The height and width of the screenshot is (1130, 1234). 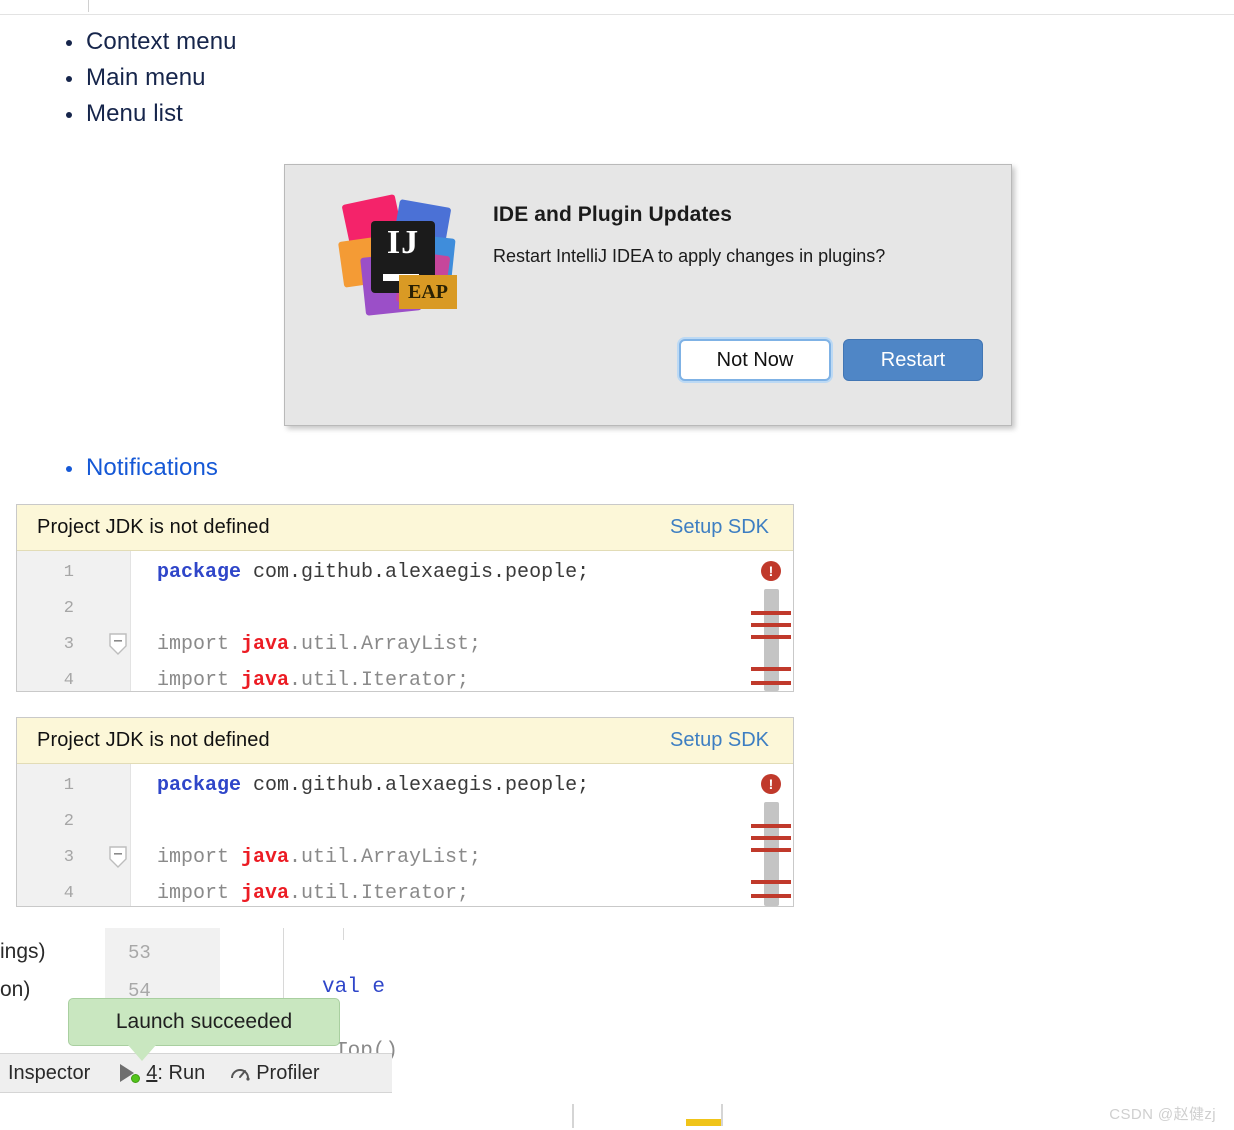 I want to click on list-item: Menu list, so click(x=148, y=114).